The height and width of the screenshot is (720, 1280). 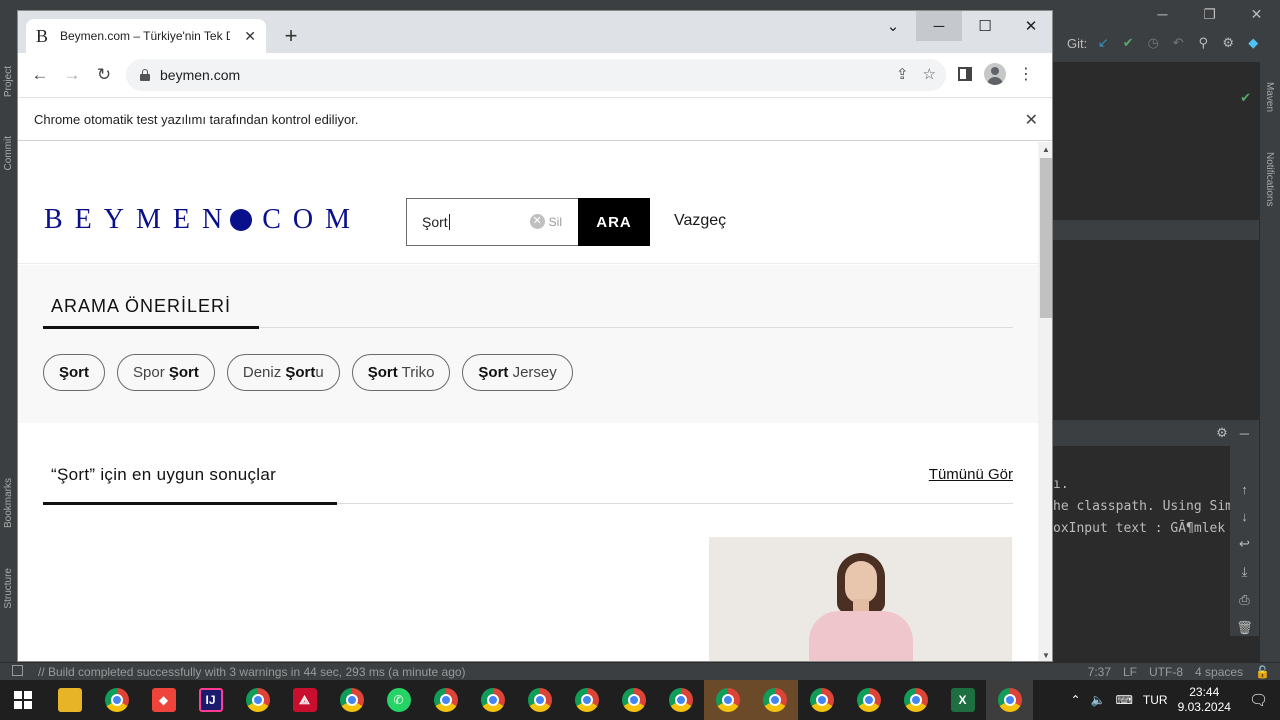 I want to click on new-tab-button: +, so click(x=291, y=36).